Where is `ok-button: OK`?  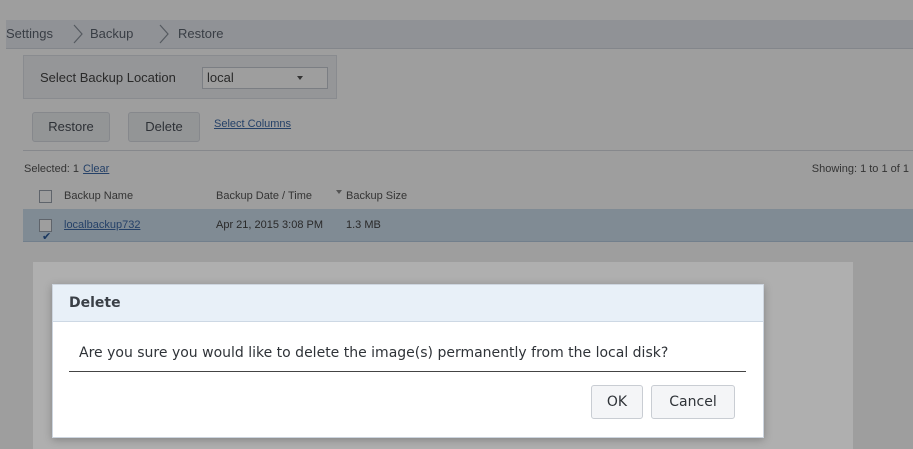
ok-button: OK is located at coordinates (617, 402).